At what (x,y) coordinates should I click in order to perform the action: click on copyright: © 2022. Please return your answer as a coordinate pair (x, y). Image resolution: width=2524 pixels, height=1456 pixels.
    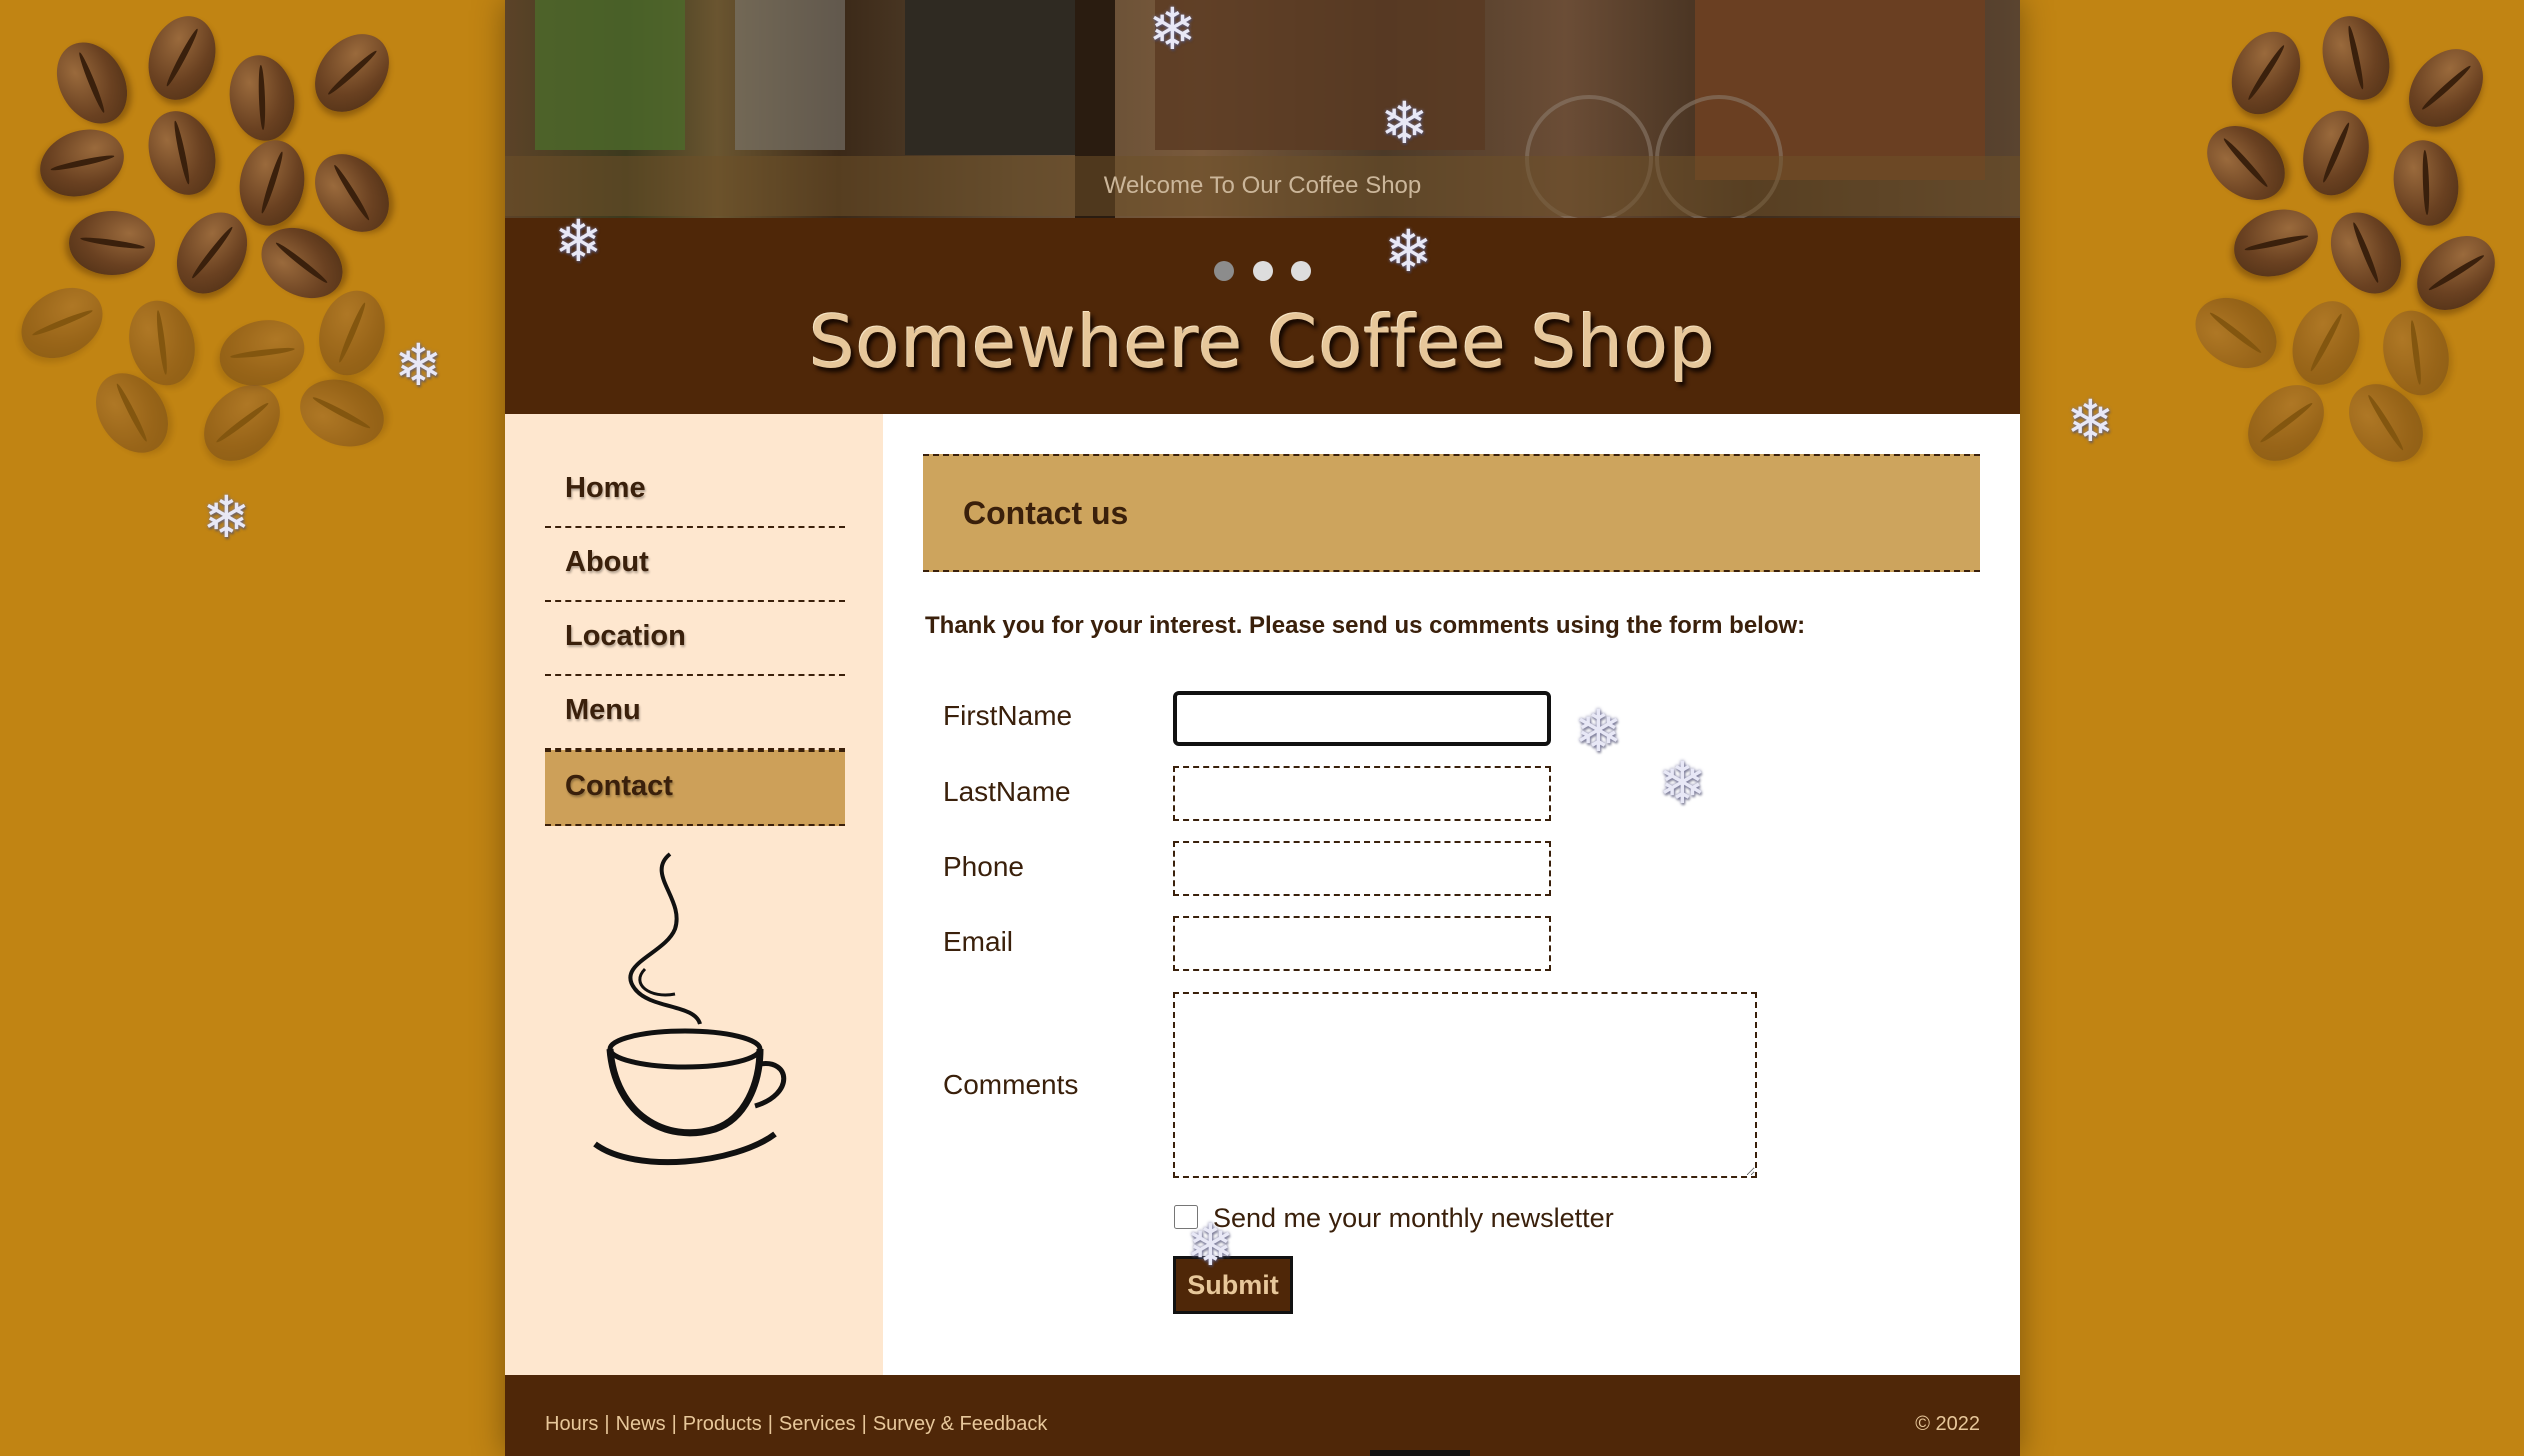
    Looking at the image, I should click on (1947, 1424).